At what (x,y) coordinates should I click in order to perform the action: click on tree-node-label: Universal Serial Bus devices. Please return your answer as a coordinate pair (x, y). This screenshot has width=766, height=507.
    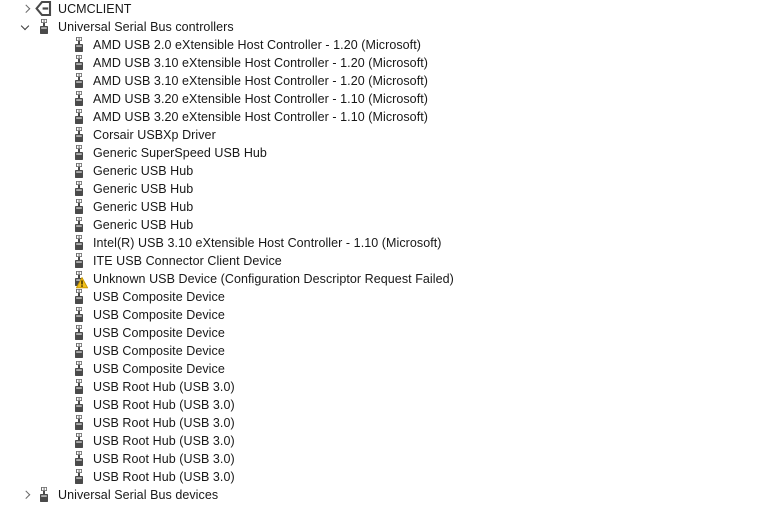
    Looking at the image, I should click on (138, 495).